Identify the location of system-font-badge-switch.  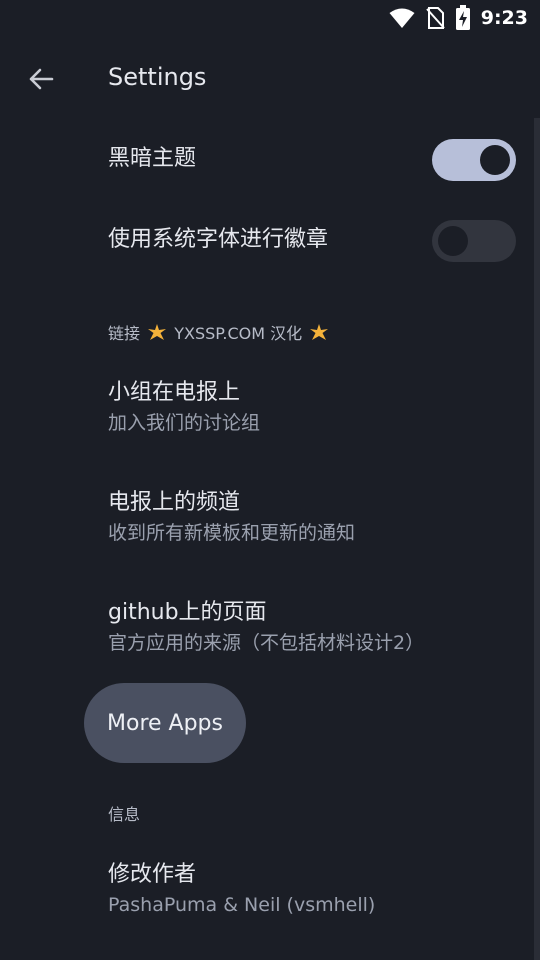
(474, 241).